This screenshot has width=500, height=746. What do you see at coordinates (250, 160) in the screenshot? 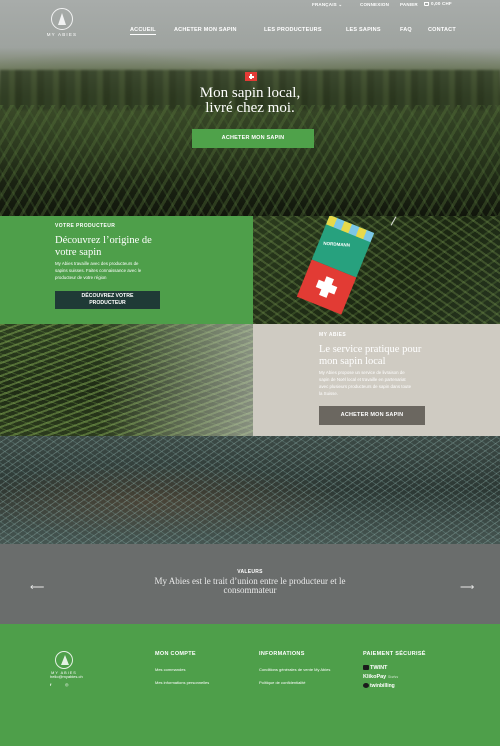
I see `hero-pines-image` at bounding box center [250, 160].